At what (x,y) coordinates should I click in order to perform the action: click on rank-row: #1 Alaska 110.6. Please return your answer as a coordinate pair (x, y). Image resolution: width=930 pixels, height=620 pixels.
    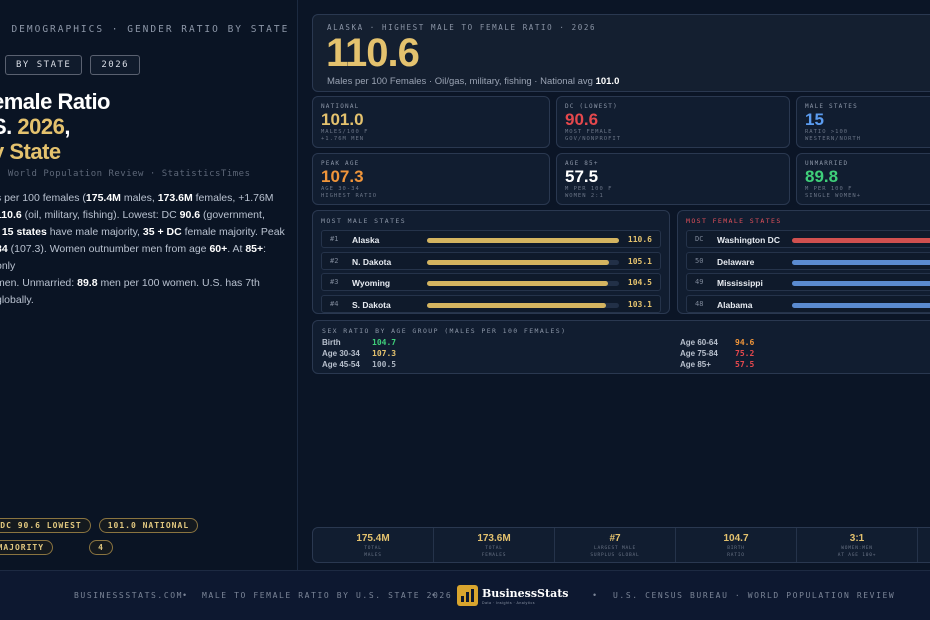
    Looking at the image, I should click on (491, 239).